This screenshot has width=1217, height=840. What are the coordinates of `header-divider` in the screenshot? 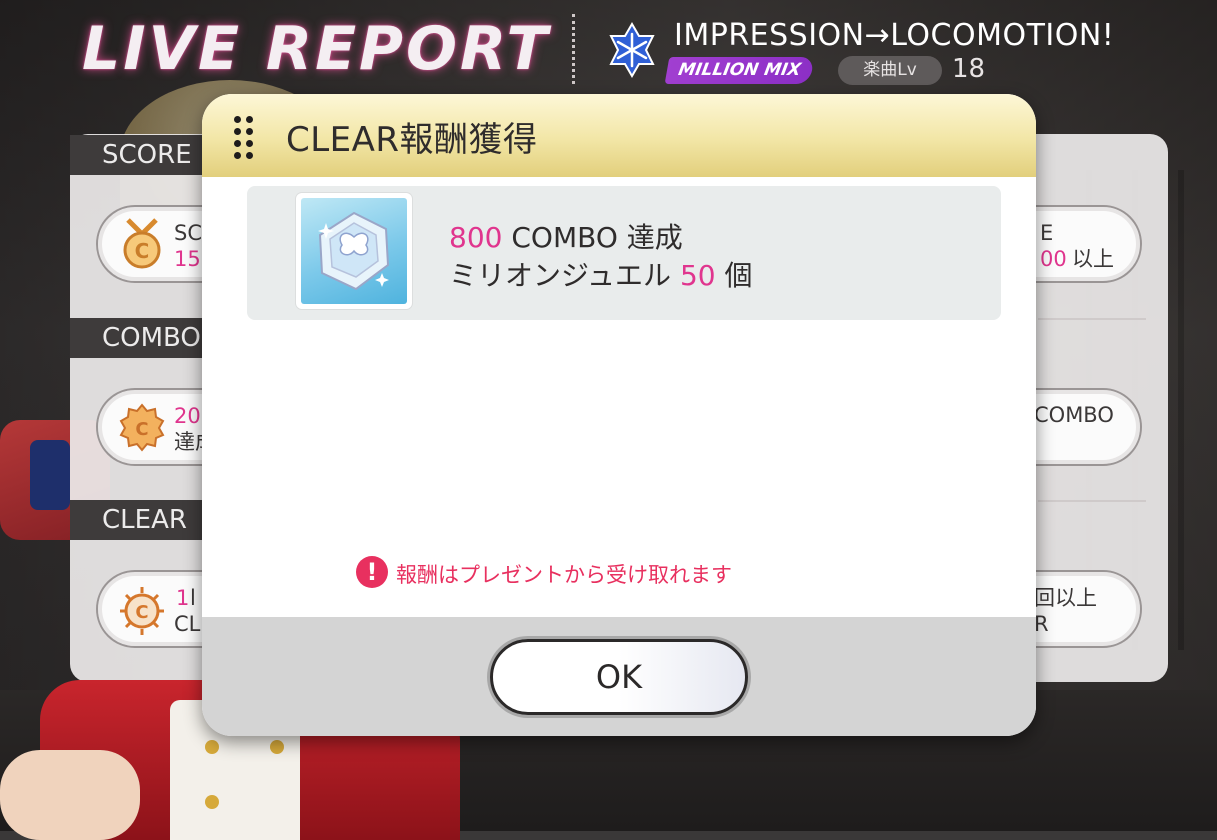 It's located at (573, 49).